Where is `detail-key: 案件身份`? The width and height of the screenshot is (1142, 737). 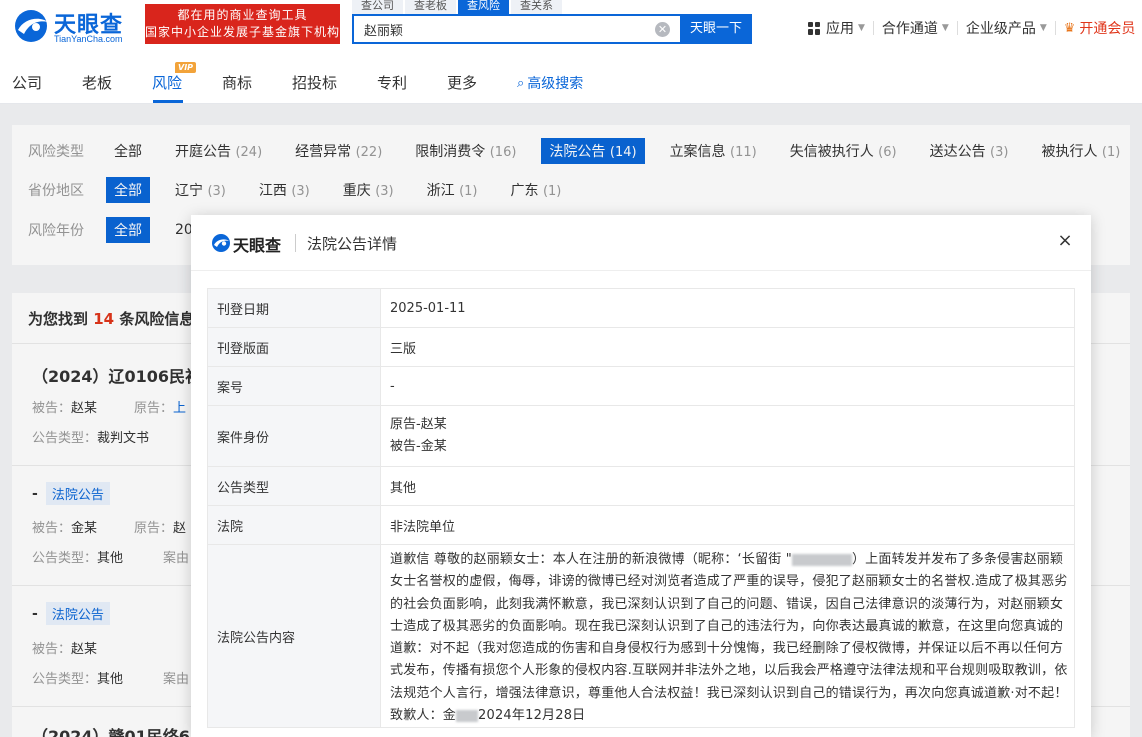 detail-key: 案件身份 is located at coordinates (294, 436).